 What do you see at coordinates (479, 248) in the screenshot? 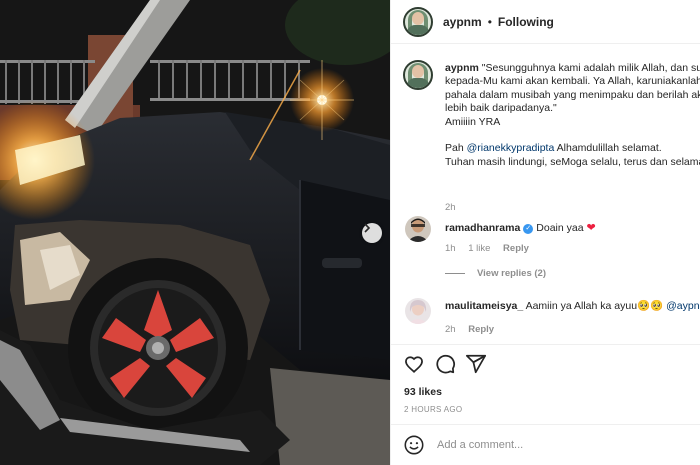
I see `comment-likes: 1 like` at bounding box center [479, 248].